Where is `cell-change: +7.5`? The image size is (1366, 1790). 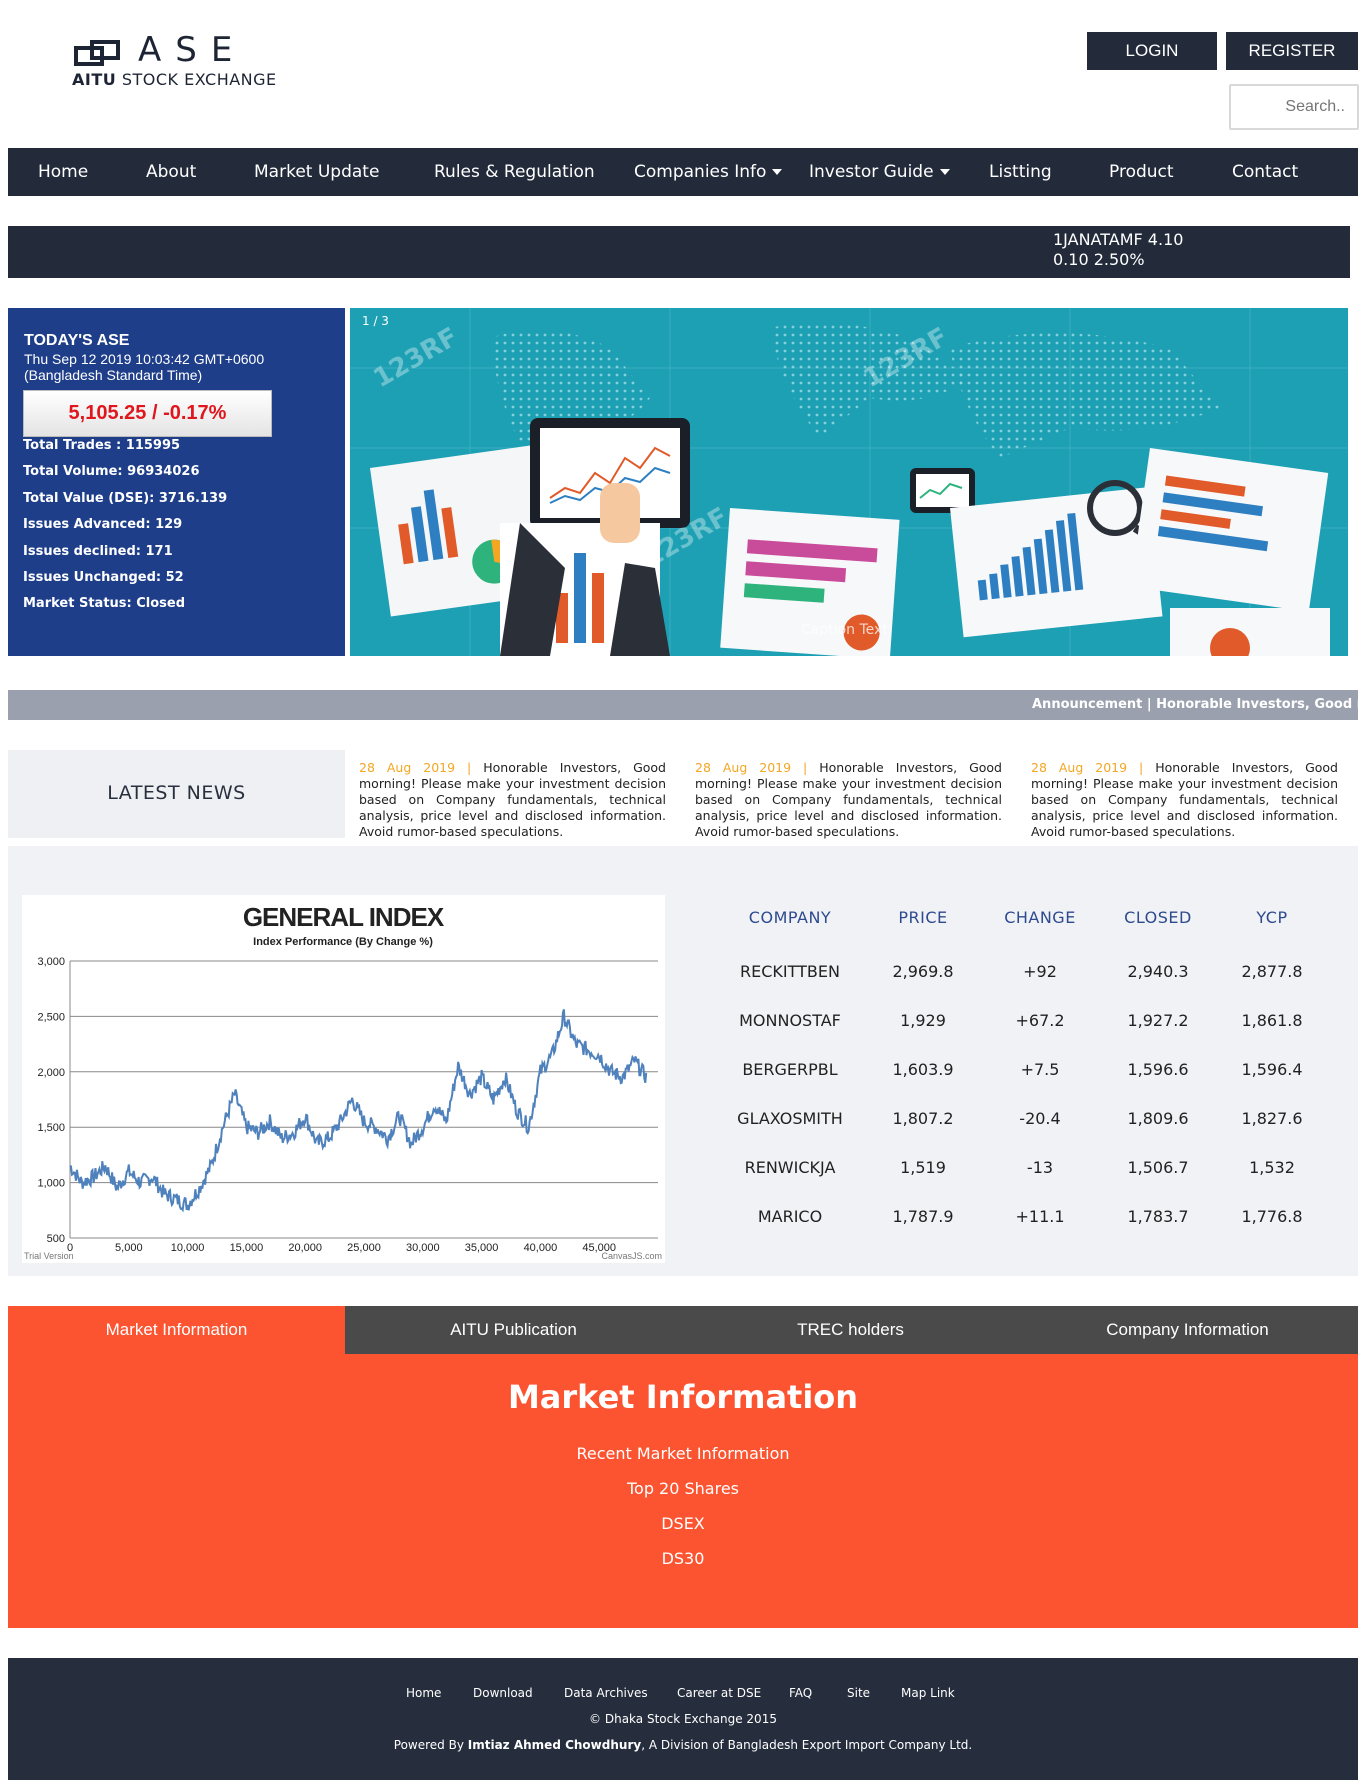
cell-change: +7.5 is located at coordinates (1040, 1069).